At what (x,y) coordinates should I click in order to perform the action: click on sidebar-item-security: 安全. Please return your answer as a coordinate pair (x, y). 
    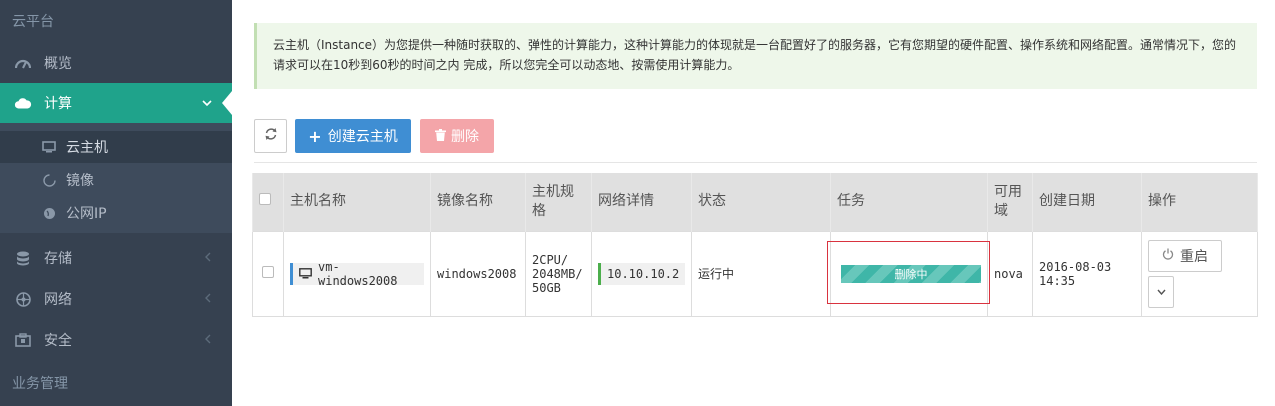
    Looking at the image, I should click on (116, 340).